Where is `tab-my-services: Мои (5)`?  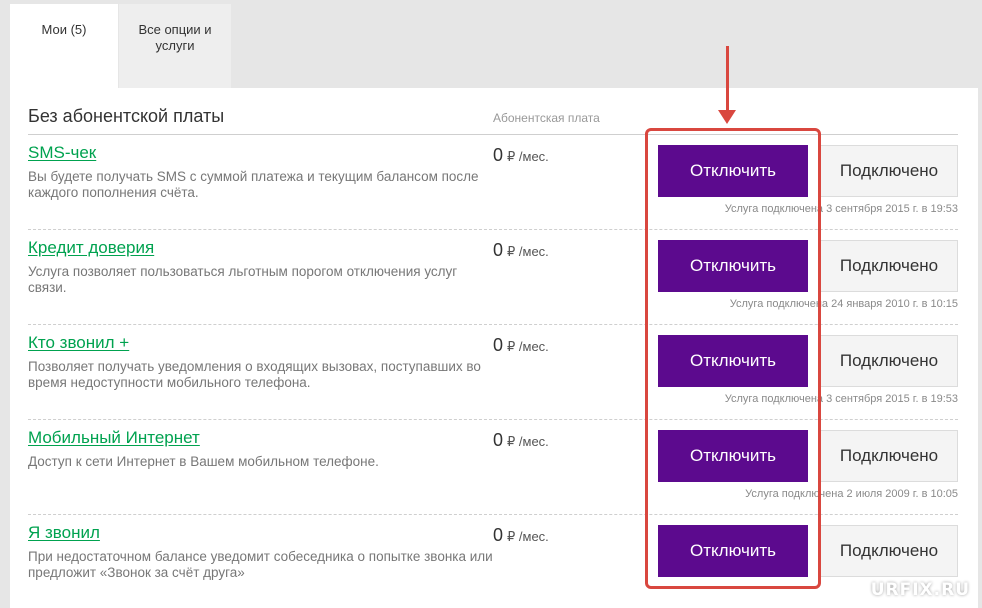 tab-my-services: Мои (5) is located at coordinates (64, 46).